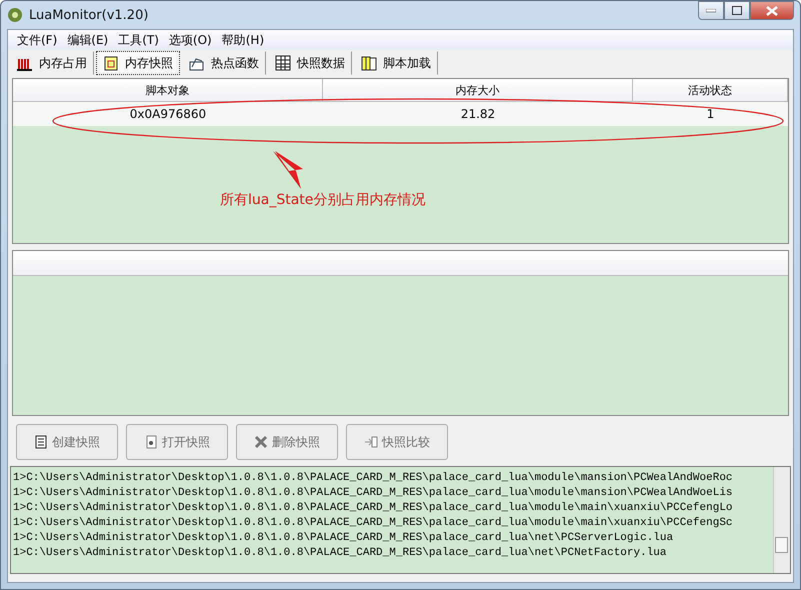  Describe the element at coordinates (15, 15) in the screenshot. I see `app-logo-icon` at that location.